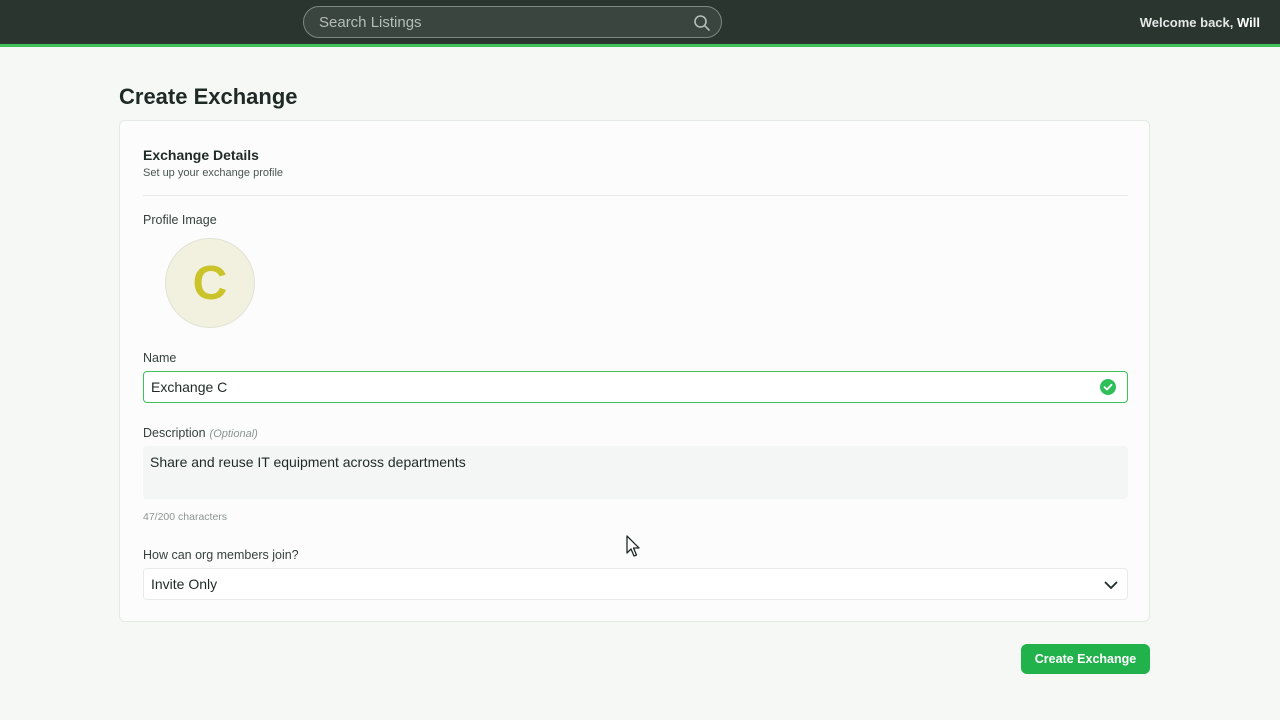  I want to click on check-circle-icon, so click(1108, 387).